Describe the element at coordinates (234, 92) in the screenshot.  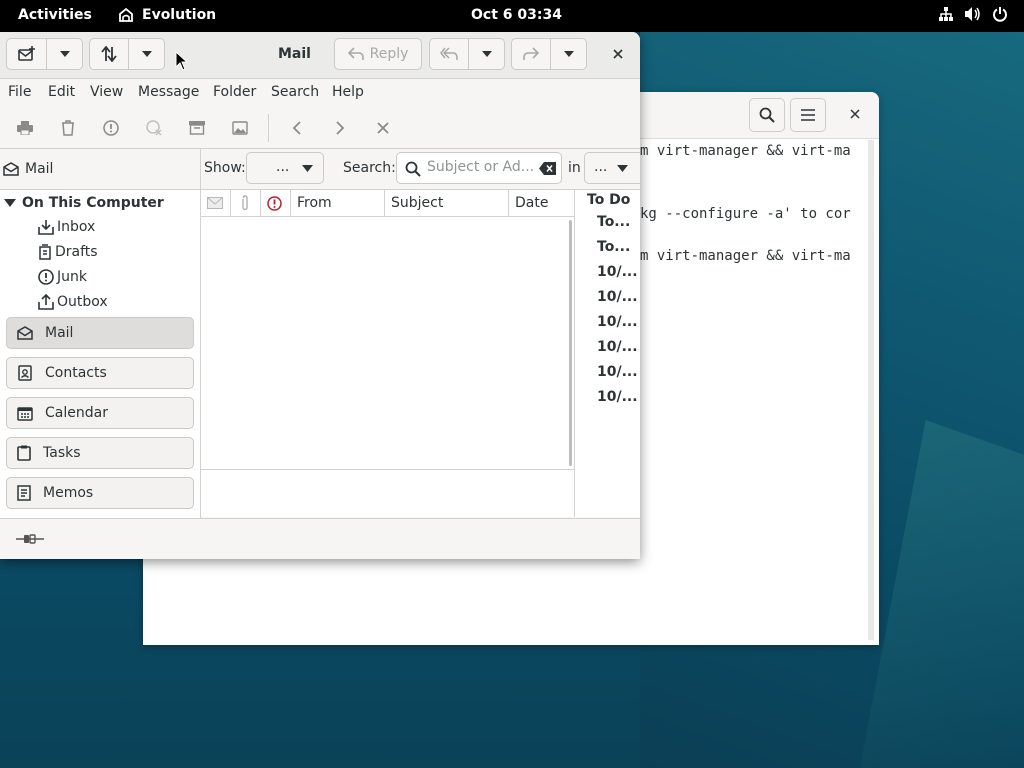
I see `menu-folder: Folder` at that location.